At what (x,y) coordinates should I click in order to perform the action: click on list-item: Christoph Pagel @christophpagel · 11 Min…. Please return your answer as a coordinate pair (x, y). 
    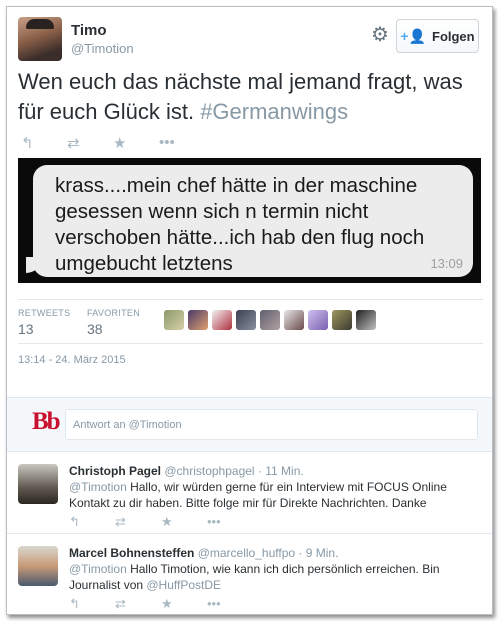
    Looking at the image, I should click on (249, 493).